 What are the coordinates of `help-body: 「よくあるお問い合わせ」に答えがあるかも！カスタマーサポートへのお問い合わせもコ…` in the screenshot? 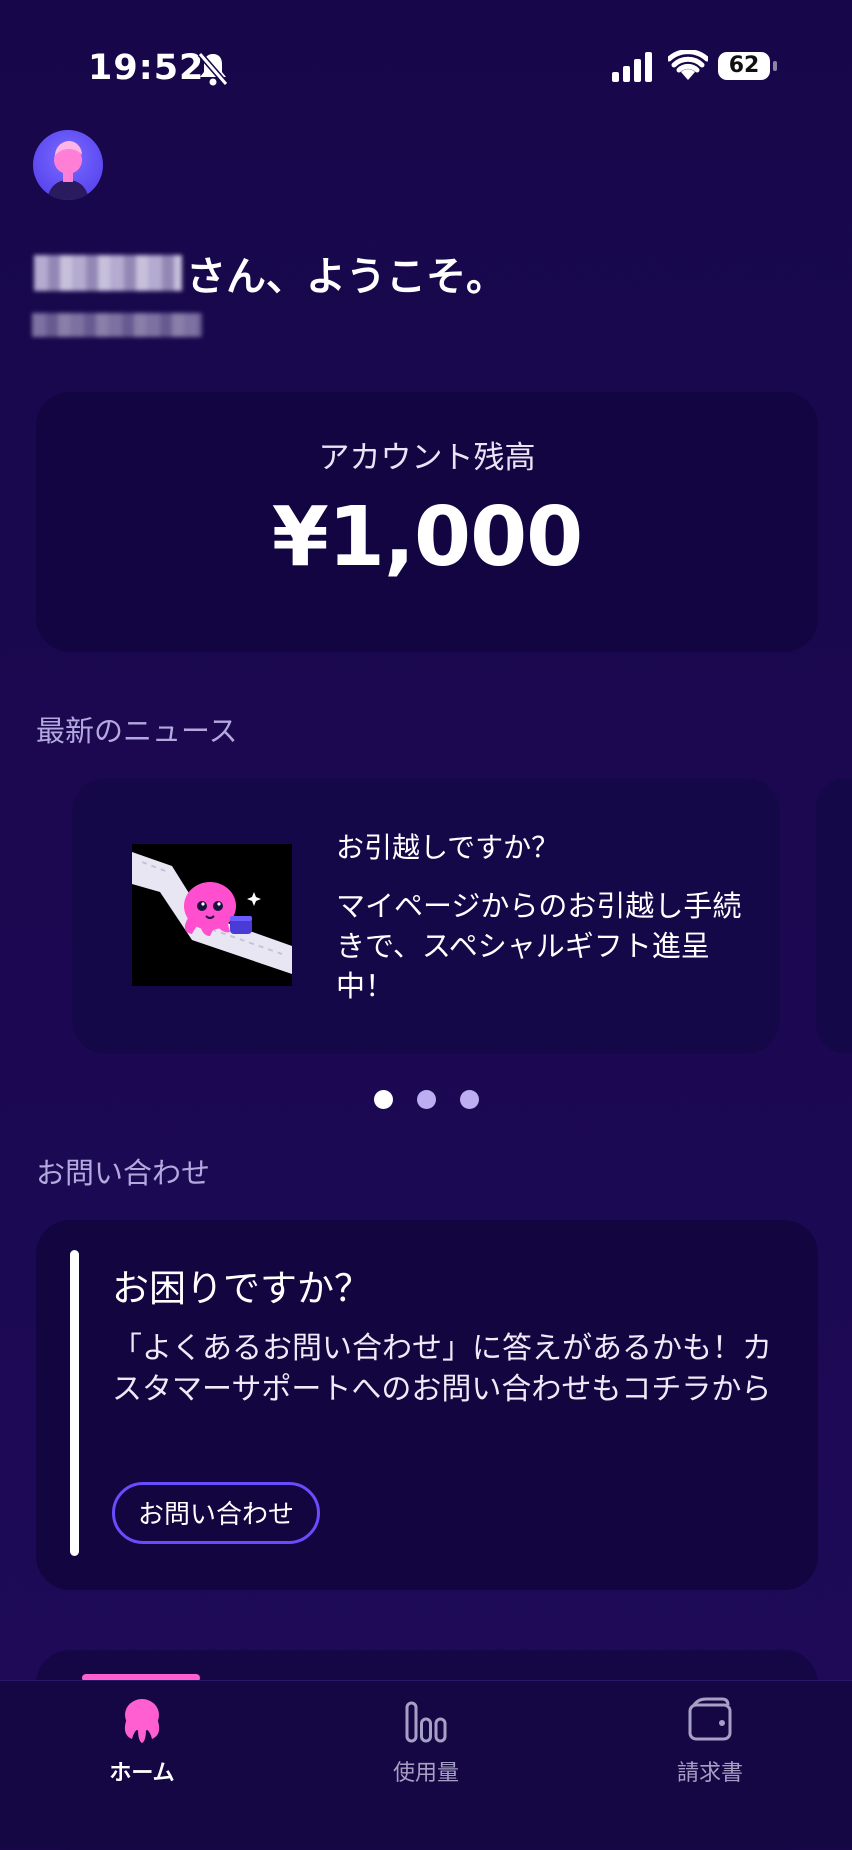 It's located at (442, 1369).